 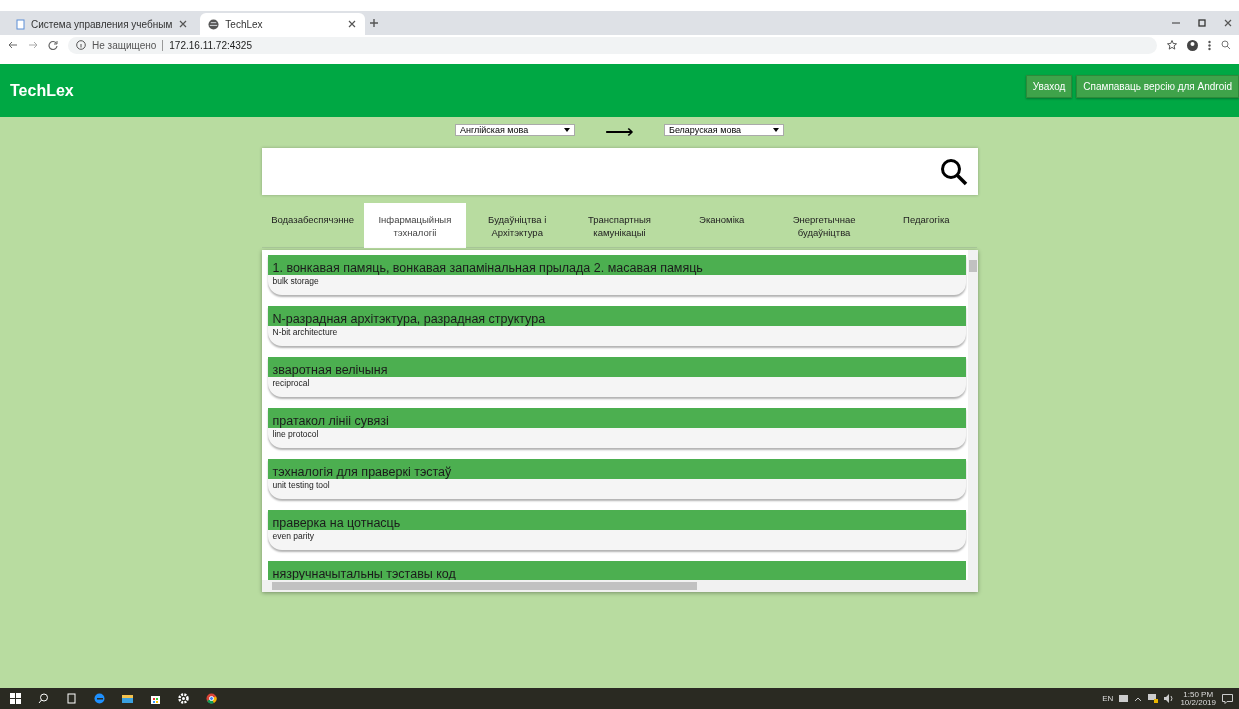 I want to click on term-translation: N-bit architecture, so click(x=305, y=332).